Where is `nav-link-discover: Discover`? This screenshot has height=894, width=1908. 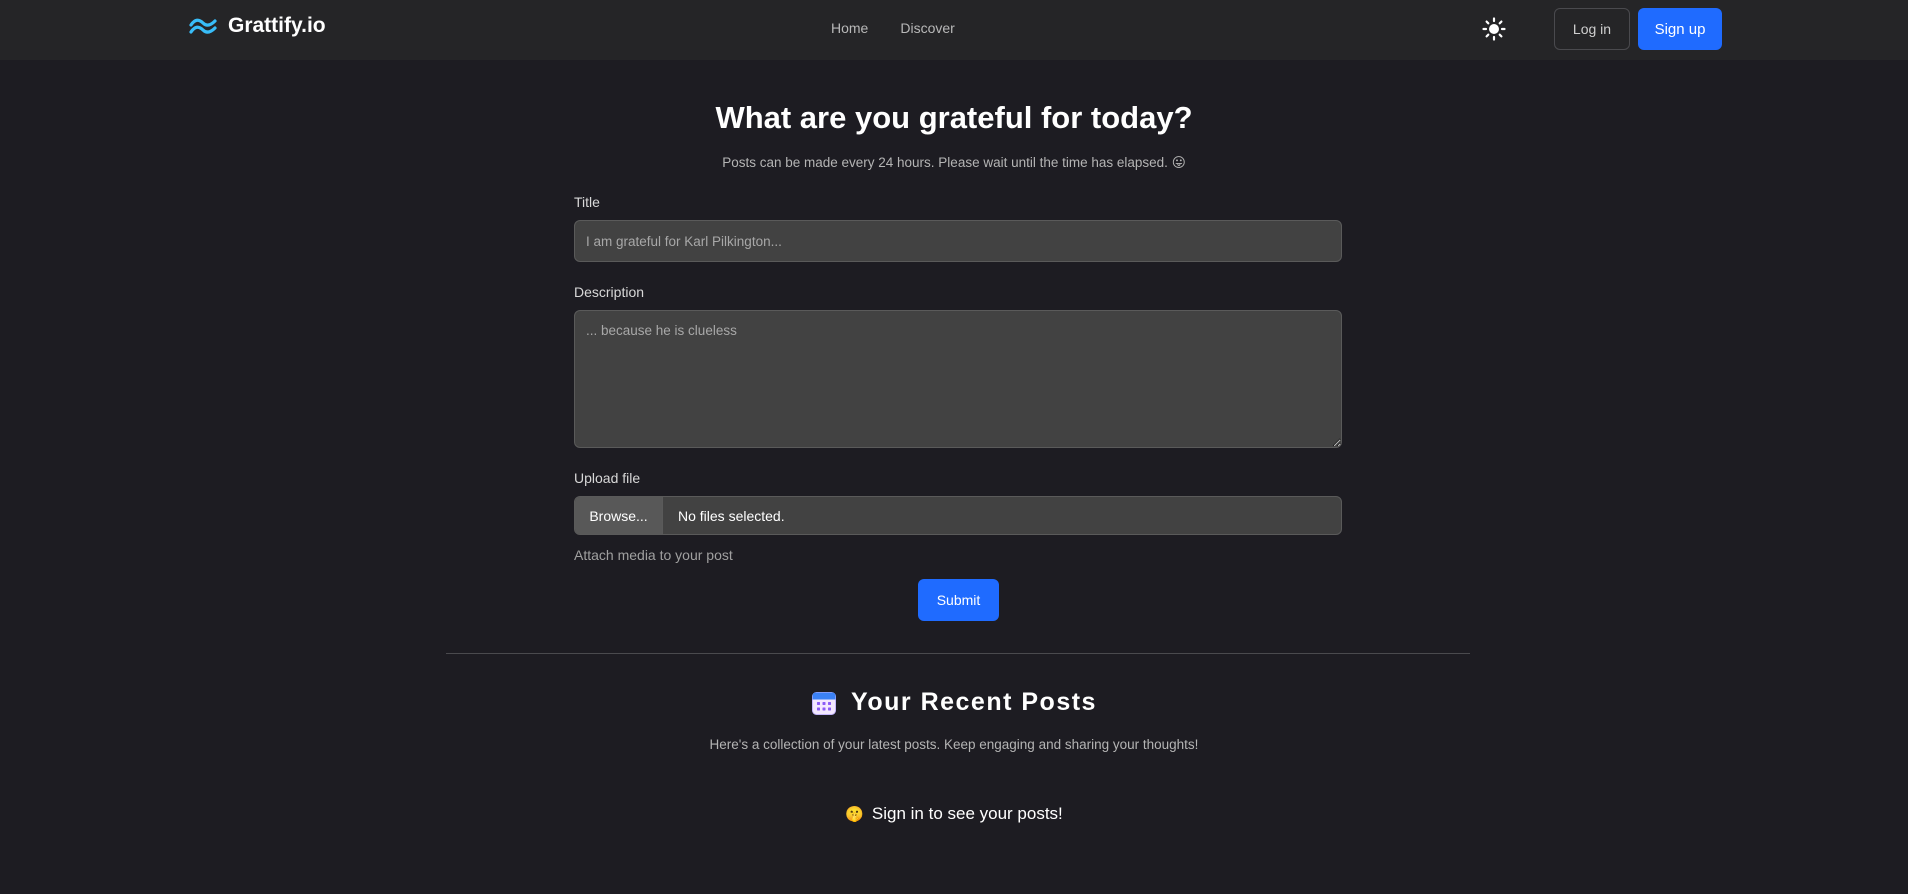 nav-link-discover: Discover is located at coordinates (927, 28).